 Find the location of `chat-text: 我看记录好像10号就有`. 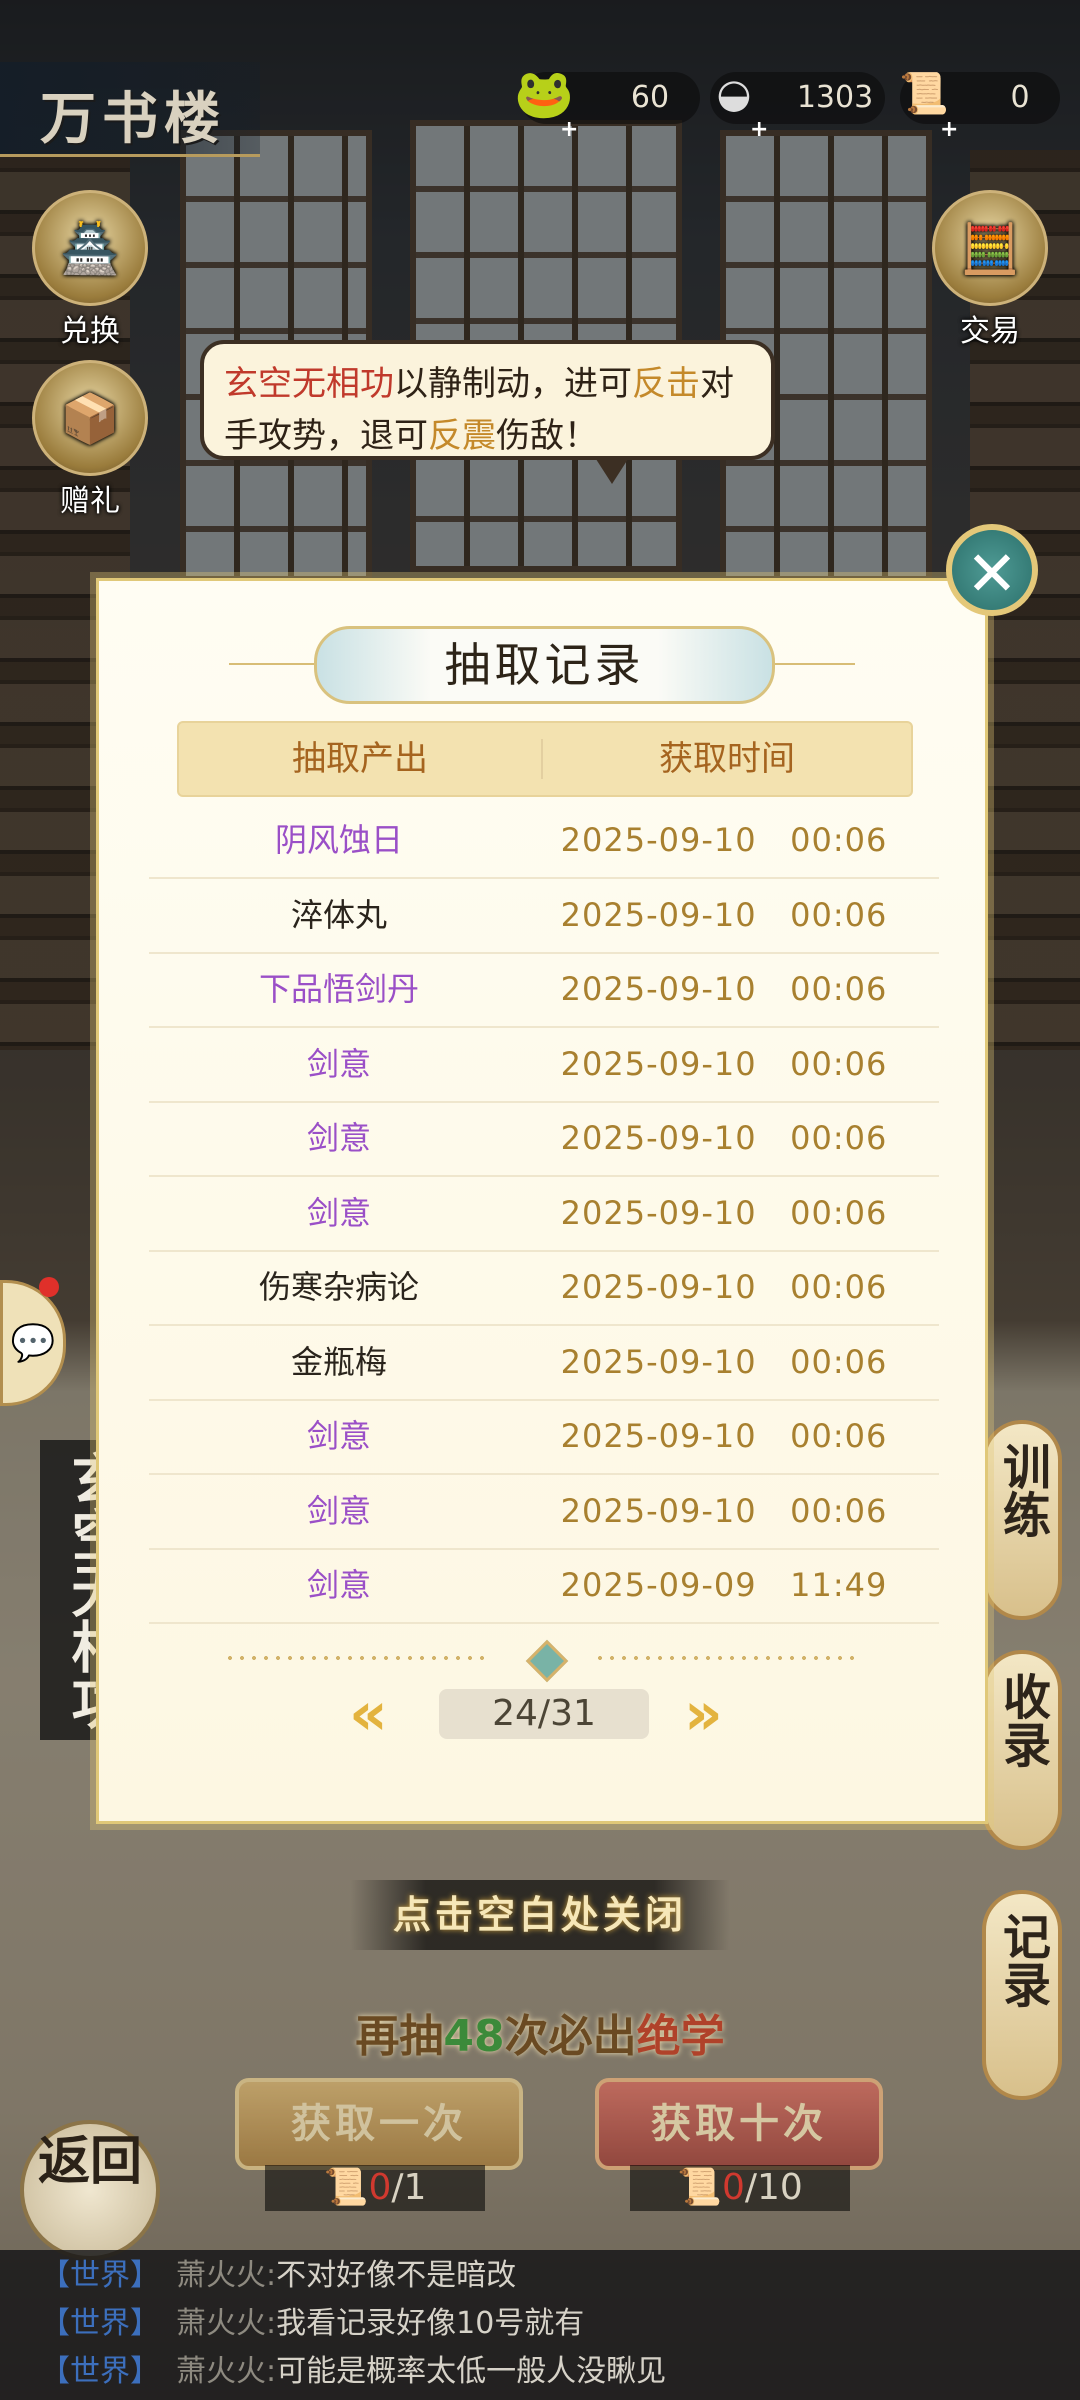

chat-text: 我看记录好像10号就有 is located at coordinates (430, 2323).